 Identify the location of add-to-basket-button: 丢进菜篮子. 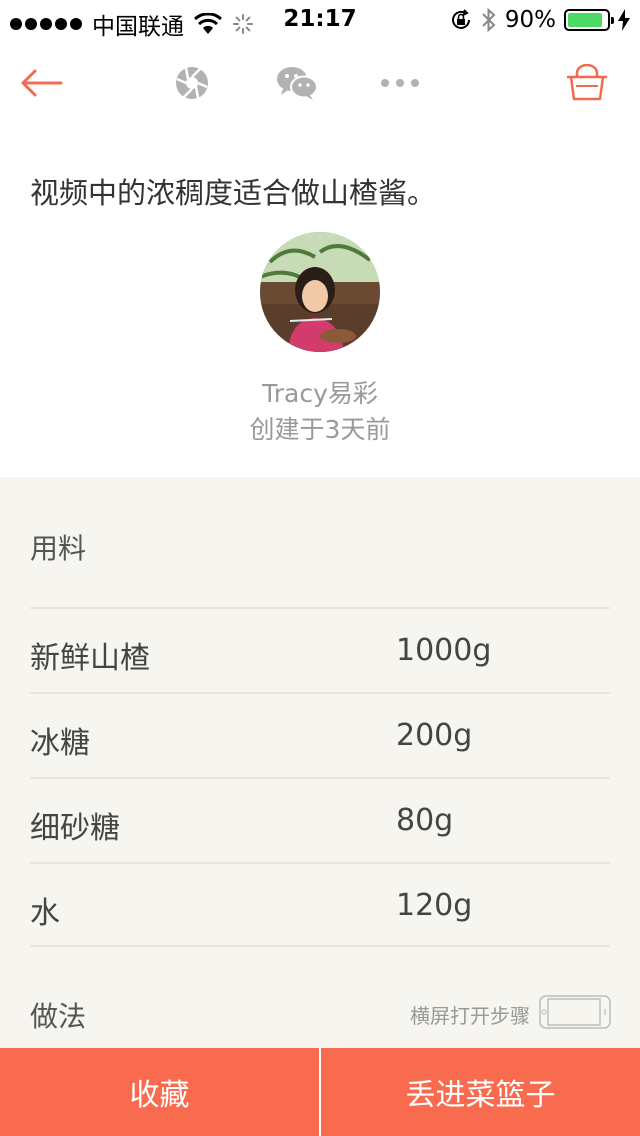
(480, 1092).